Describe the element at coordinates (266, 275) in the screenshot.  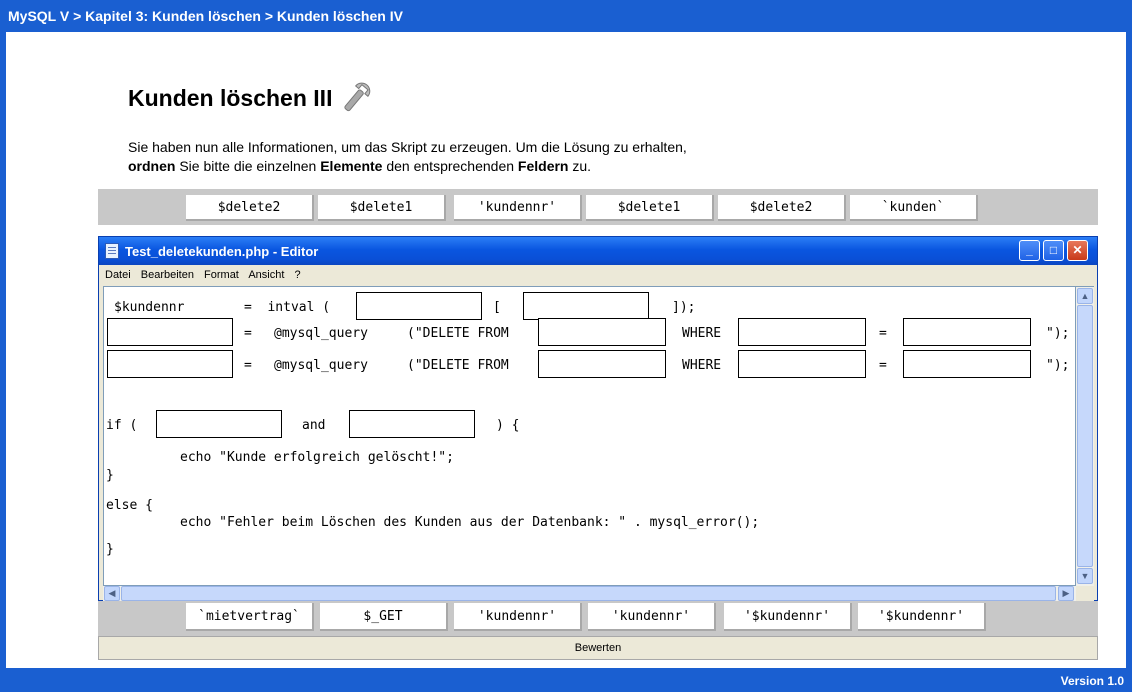
I see `menu-ansicht: Ansicht` at that location.